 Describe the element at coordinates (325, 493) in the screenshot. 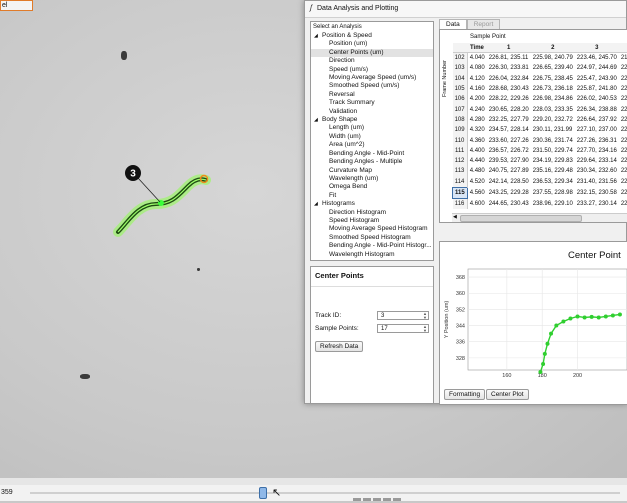

I see `frame-slider-track` at that location.